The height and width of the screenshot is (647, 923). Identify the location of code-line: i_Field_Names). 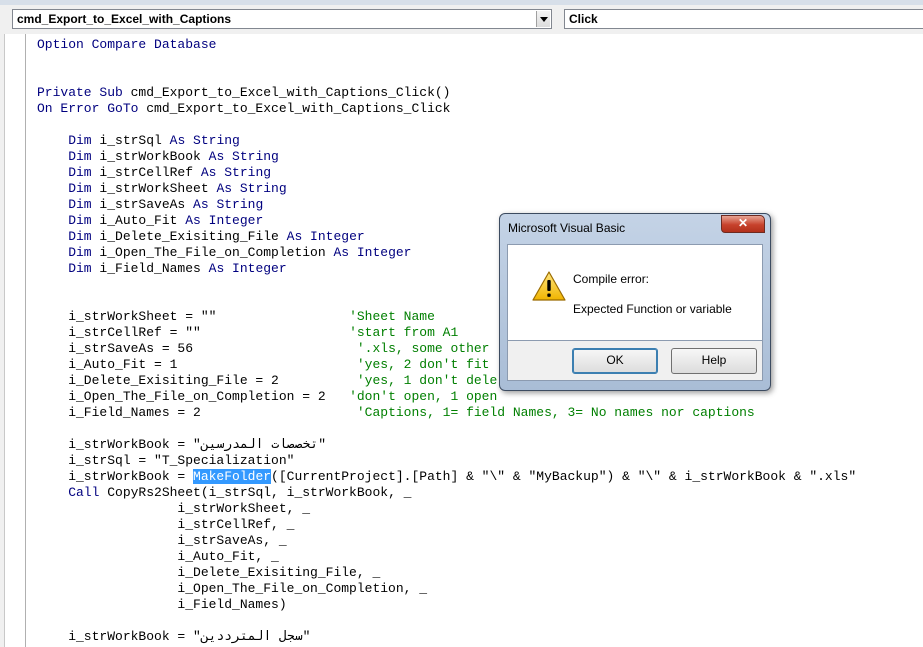
(480, 605).